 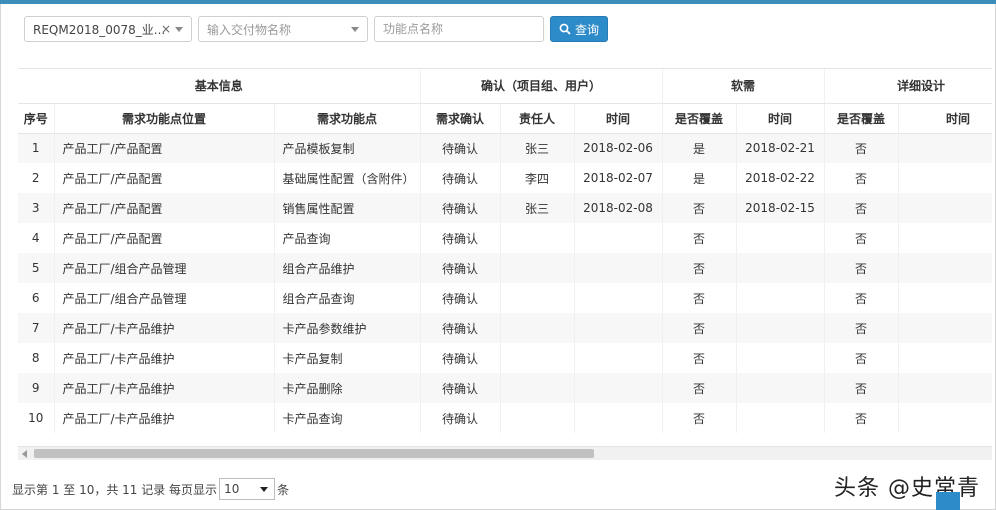 I want to click on requirement-select: REQM2018_0078_业... ×, so click(x=108, y=29).